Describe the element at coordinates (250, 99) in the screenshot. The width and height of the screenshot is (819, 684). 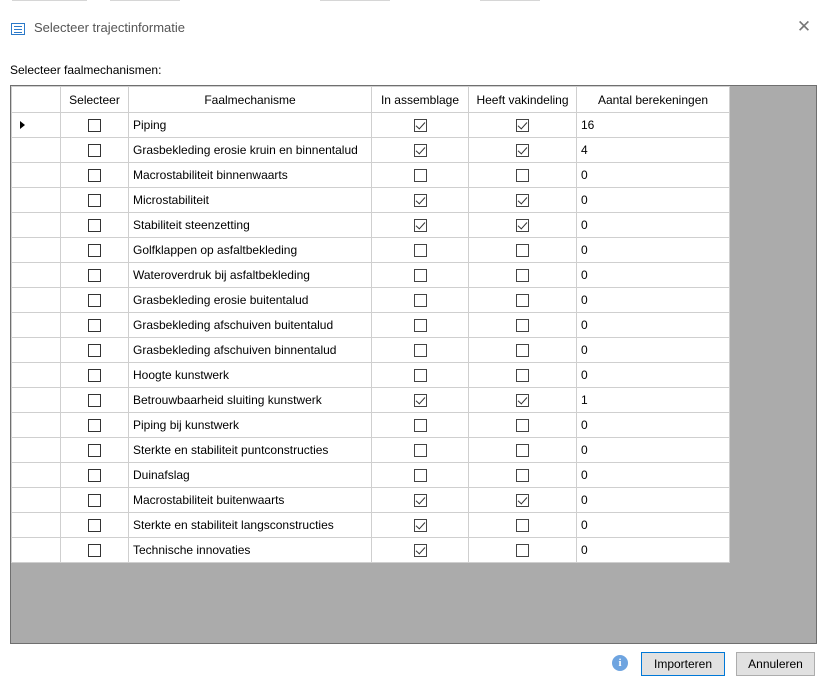
I see `column-header-faalmechanisme: Faalmechanisme` at that location.